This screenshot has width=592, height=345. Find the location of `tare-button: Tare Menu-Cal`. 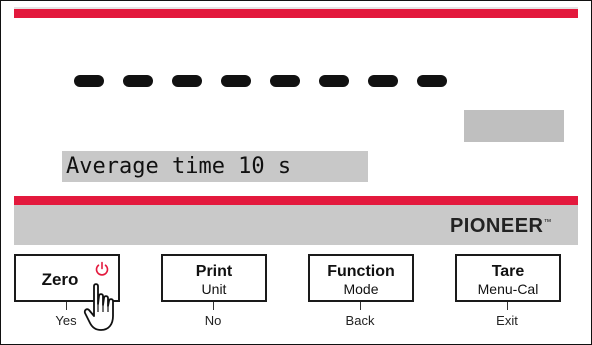

tare-button: Tare Menu-Cal is located at coordinates (508, 278).